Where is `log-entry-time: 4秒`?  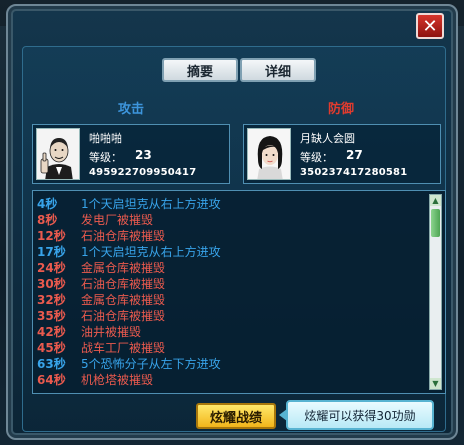 log-entry-time: 4秒 is located at coordinates (47, 203).